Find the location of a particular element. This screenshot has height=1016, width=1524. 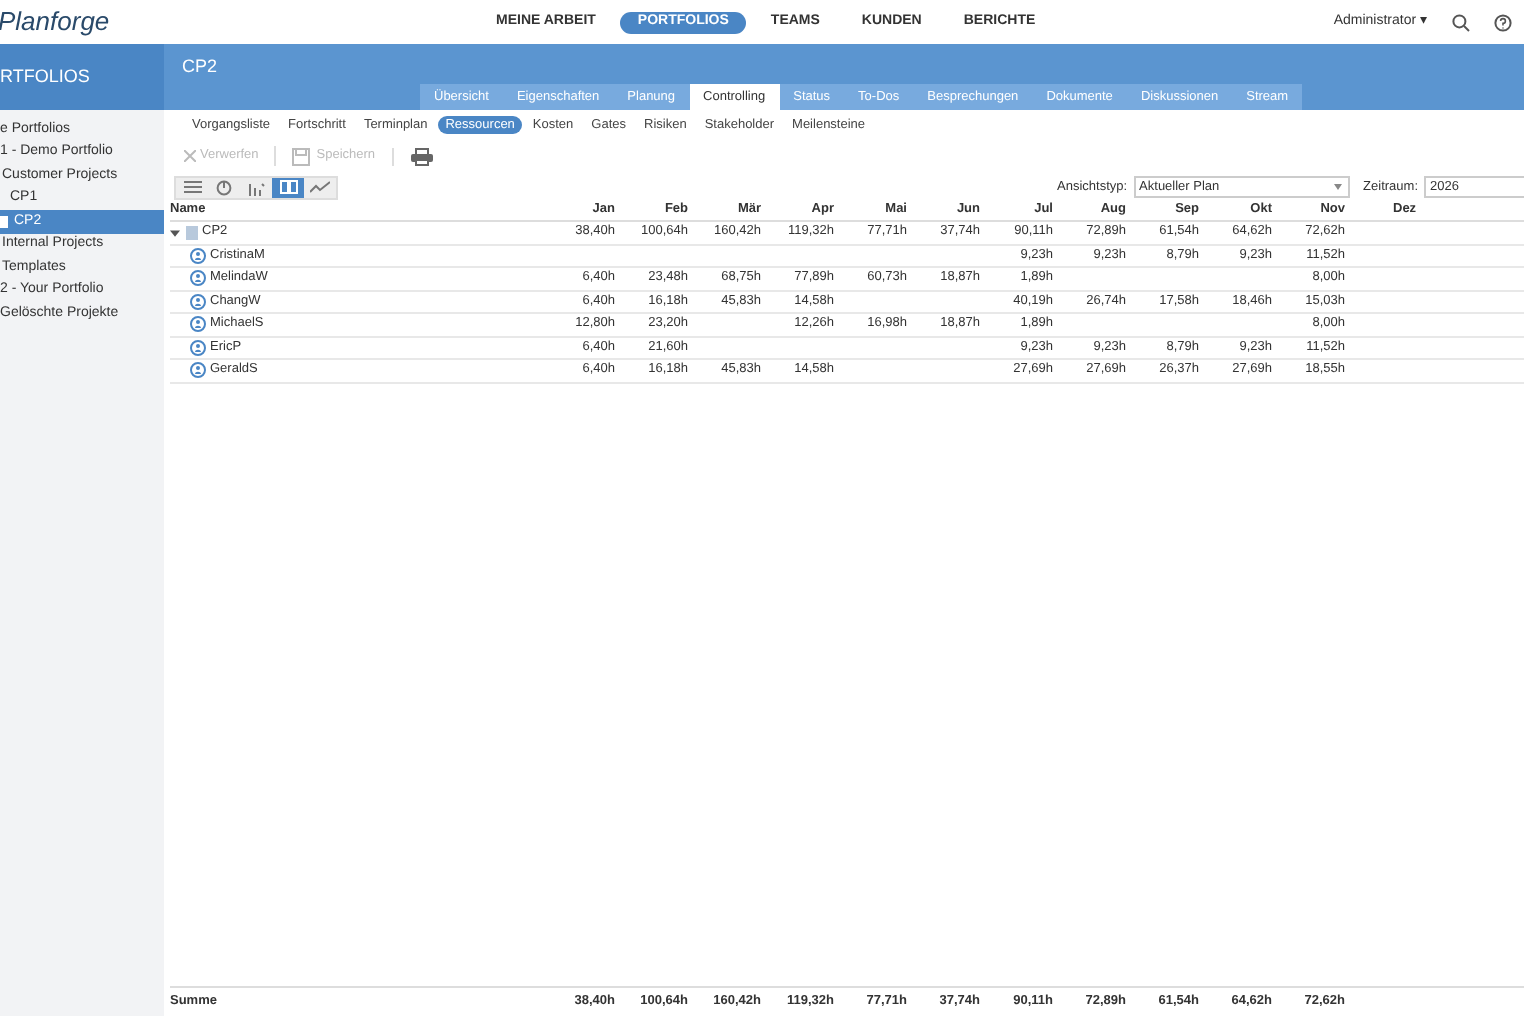

save-icon is located at coordinates (301, 156).